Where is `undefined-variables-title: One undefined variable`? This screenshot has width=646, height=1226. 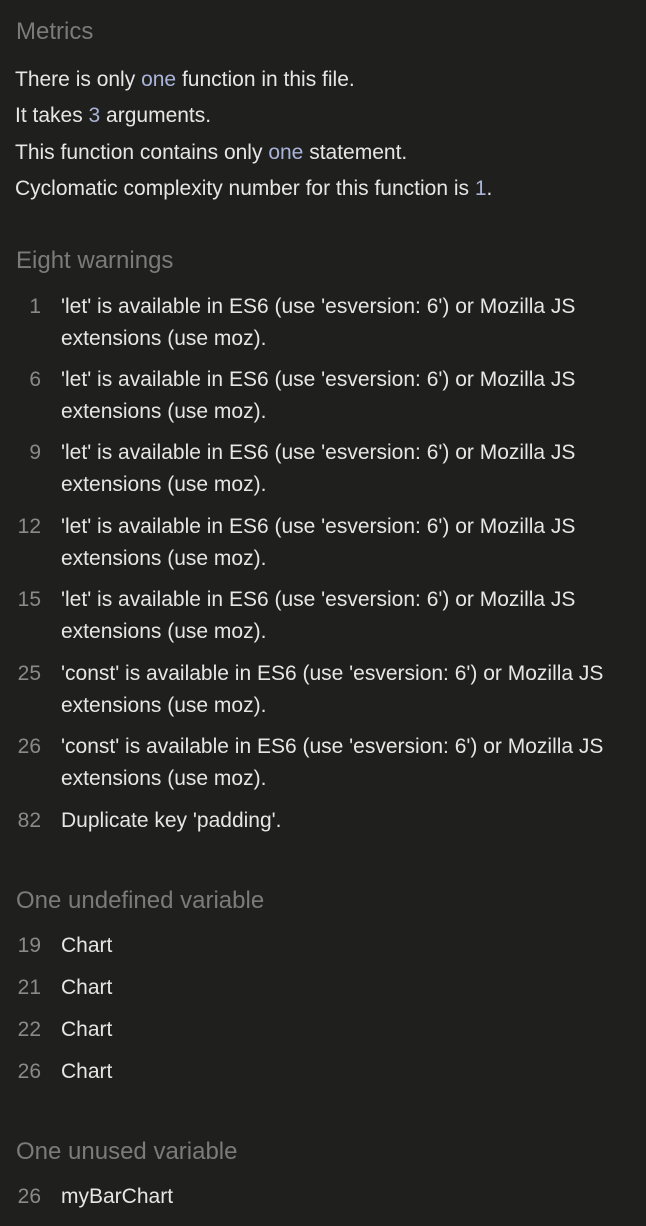 undefined-variables-title: One undefined variable is located at coordinates (140, 900).